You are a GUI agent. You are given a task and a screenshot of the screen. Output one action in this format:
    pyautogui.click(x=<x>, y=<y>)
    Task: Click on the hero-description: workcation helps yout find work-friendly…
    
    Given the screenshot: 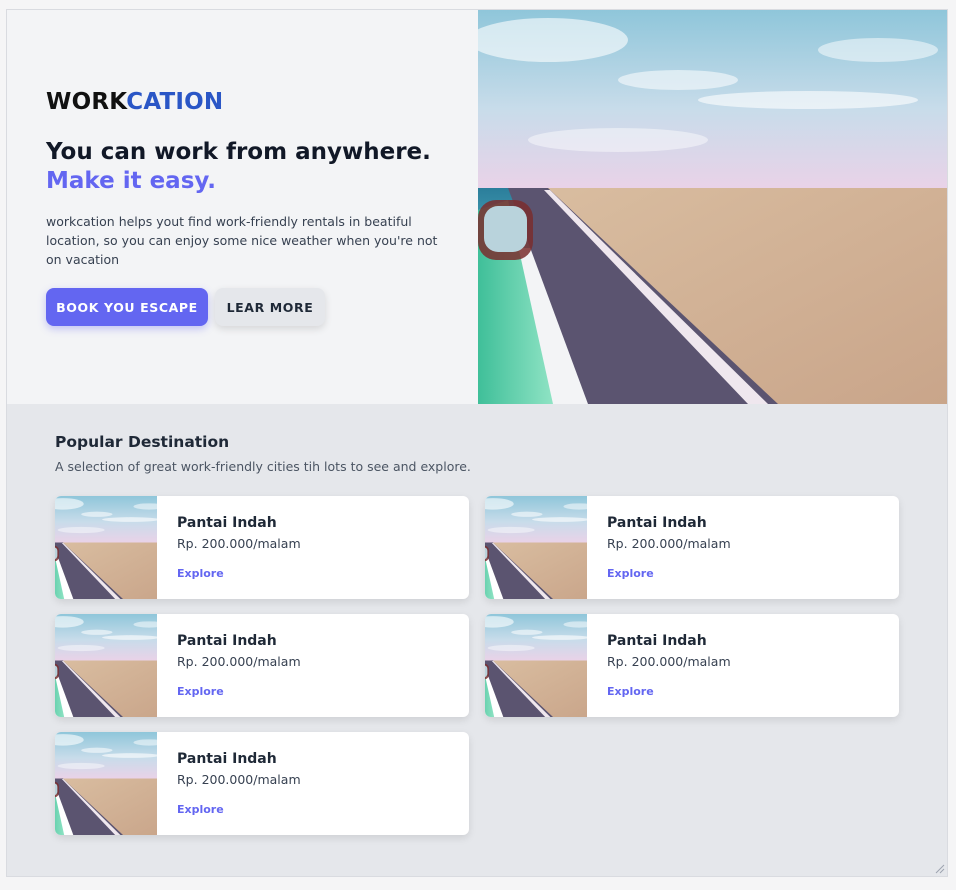 What is the action you would take?
    pyautogui.click(x=242, y=240)
    